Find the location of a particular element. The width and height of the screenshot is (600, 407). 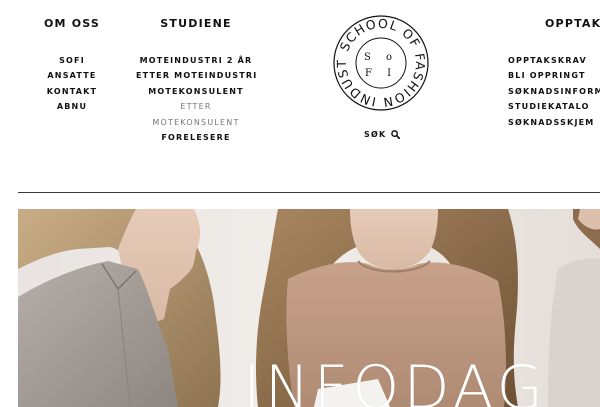

nav-link-soknadsinformasjon: SØKNADSINFORMA is located at coordinates (549, 91).